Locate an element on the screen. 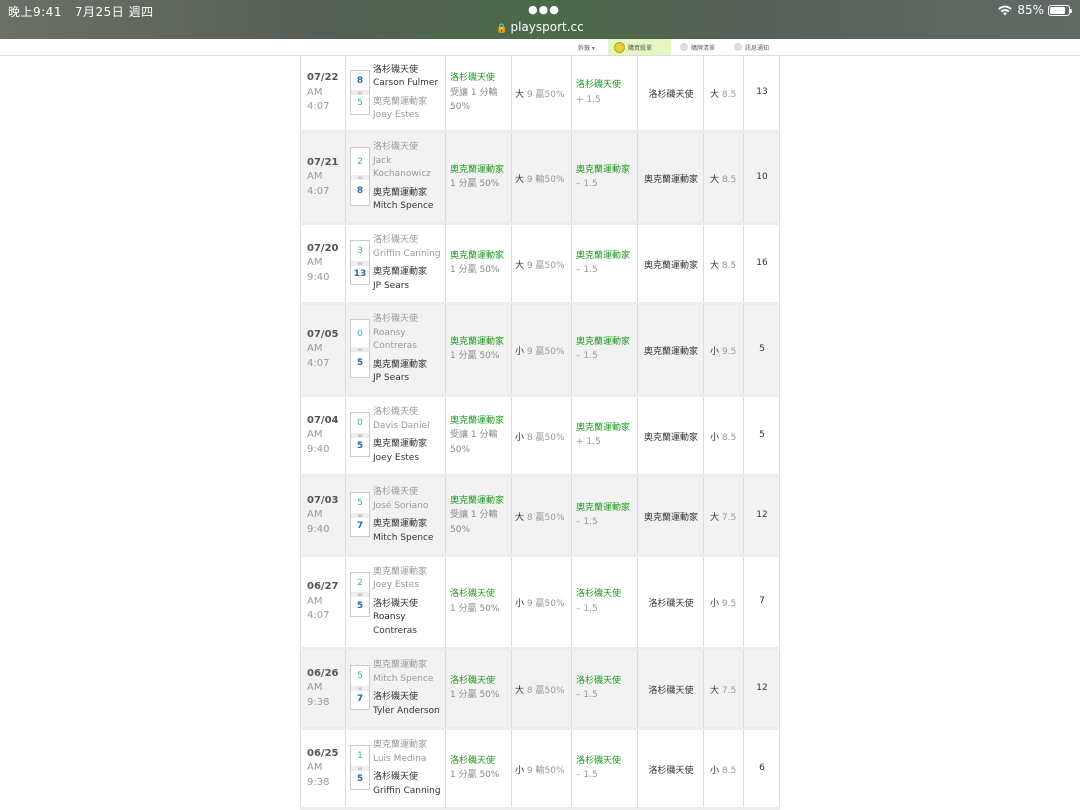 The height and width of the screenshot is (810, 1080). nav-item-3: 訊息通知 is located at coordinates (751, 47).